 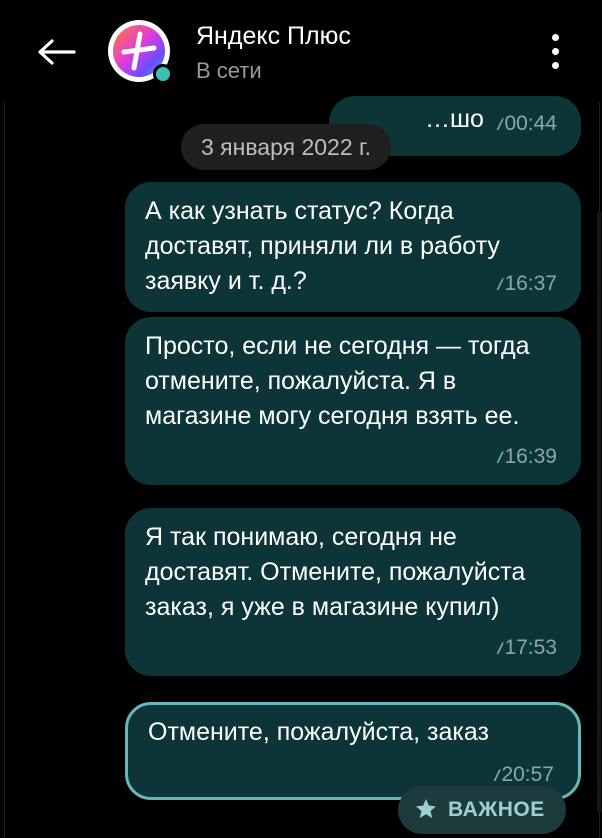 I want to click on message-text: Отмените, пожалуйста, заказ, so click(x=318, y=732).